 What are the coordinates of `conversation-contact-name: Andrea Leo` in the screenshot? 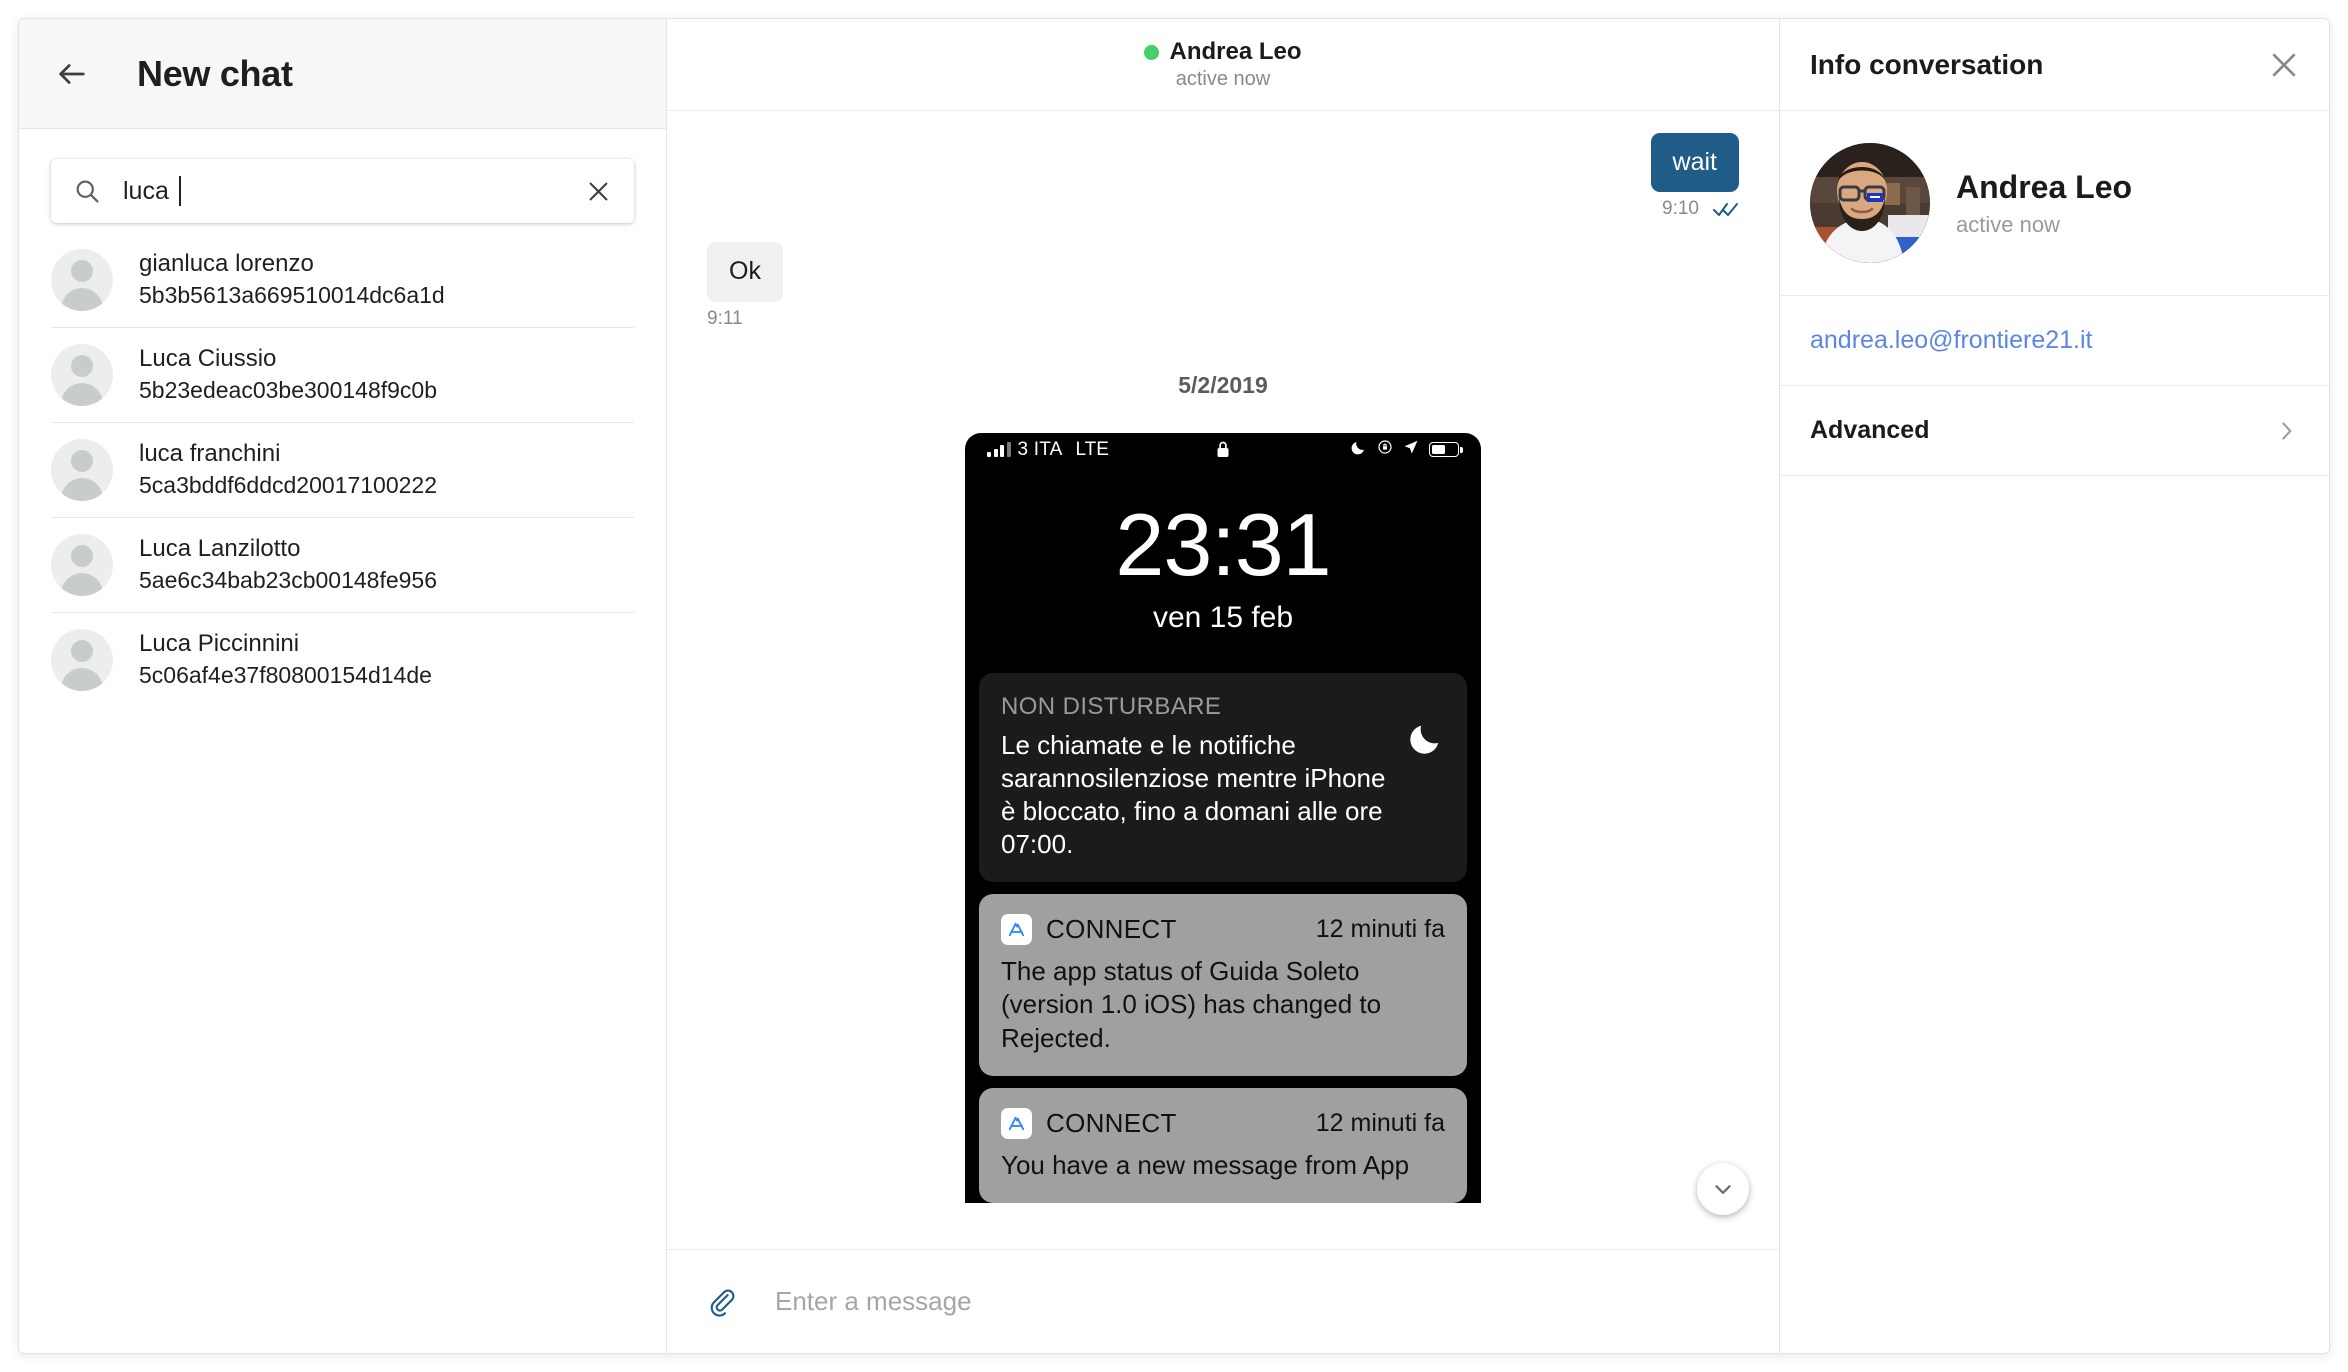 It's located at (1235, 51).